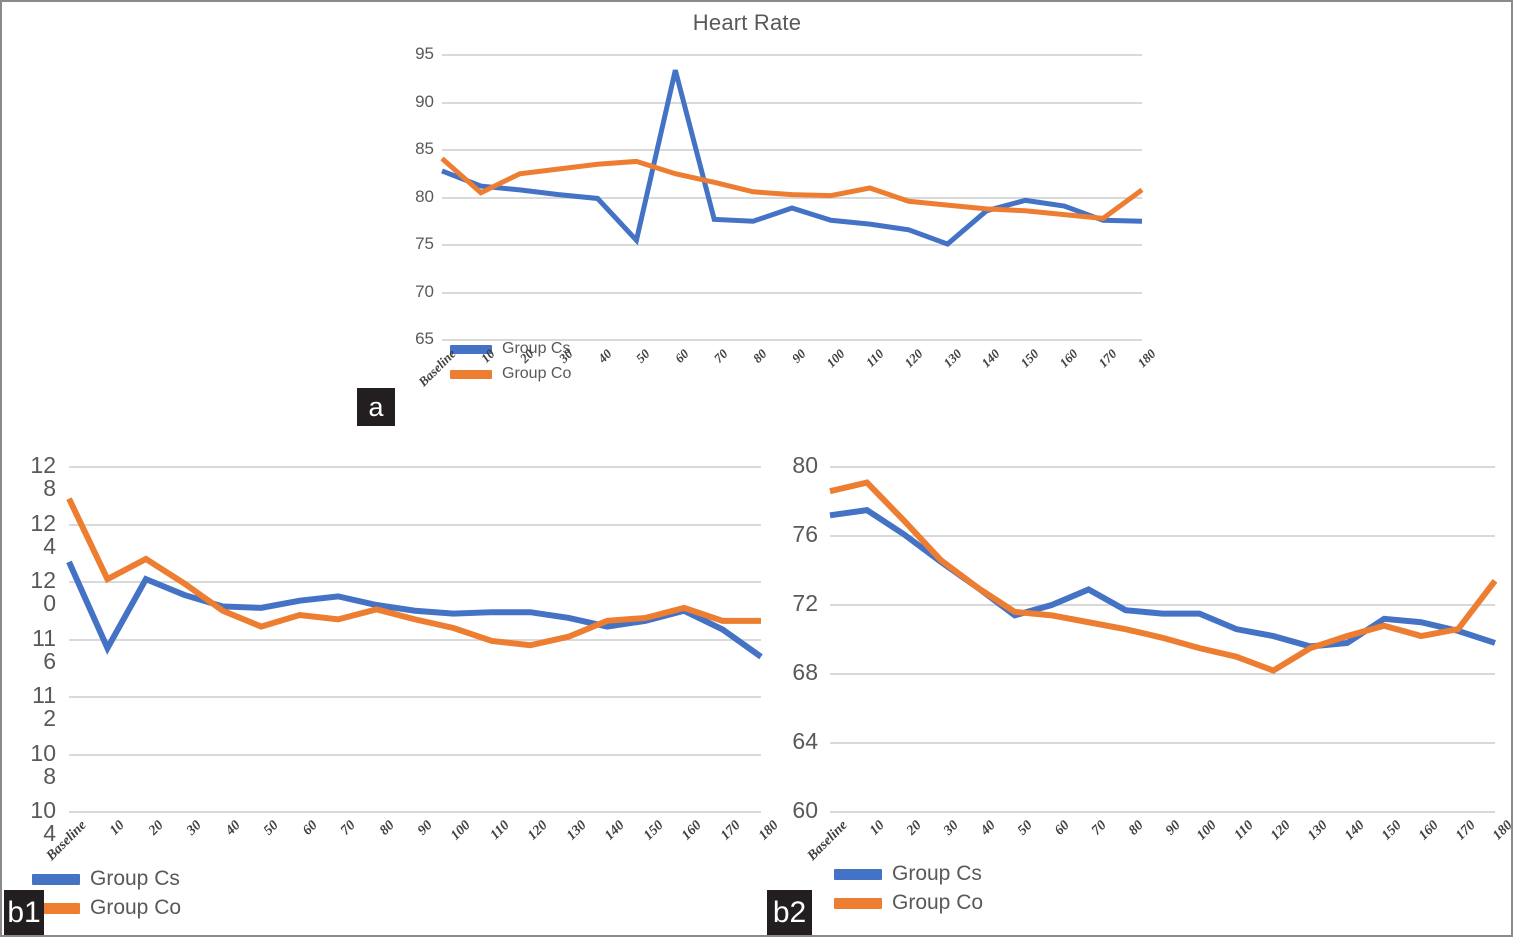  What do you see at coordinates (43, 764) in the screenshot?
I see `y-axis-tick-label: 108` at bounding box center [43, 764].